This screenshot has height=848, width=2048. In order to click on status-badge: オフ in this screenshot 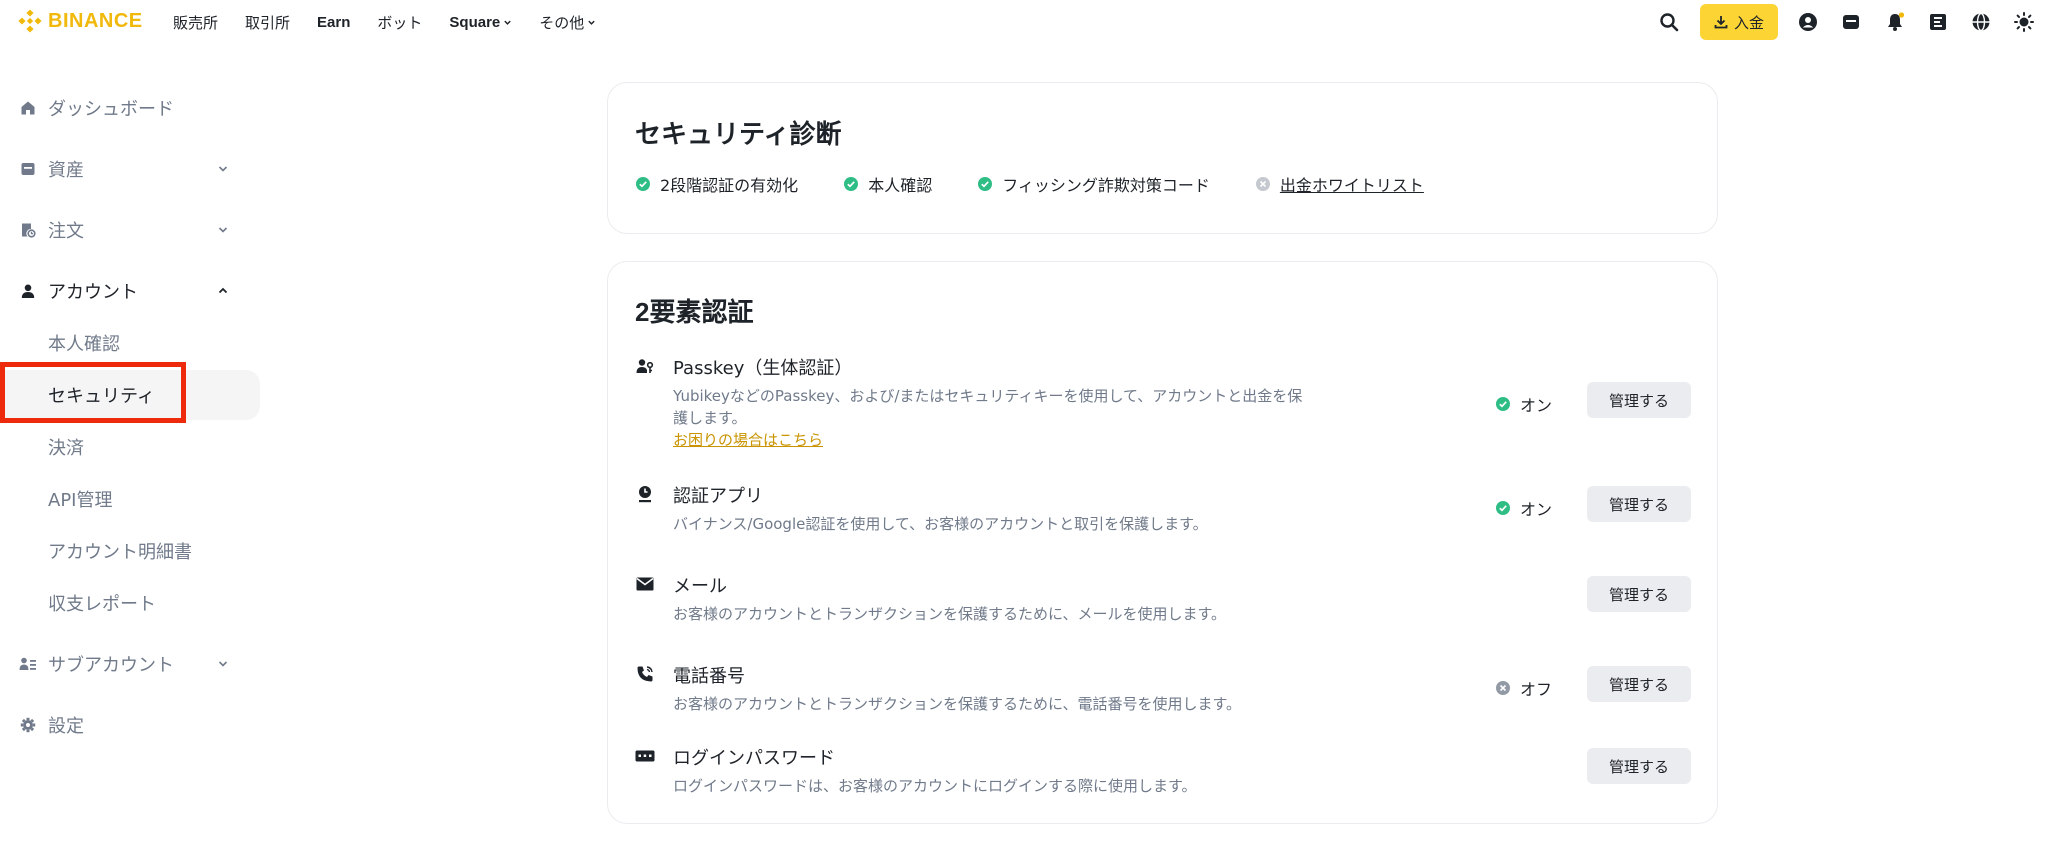, I will do `click(1524, 688)`.